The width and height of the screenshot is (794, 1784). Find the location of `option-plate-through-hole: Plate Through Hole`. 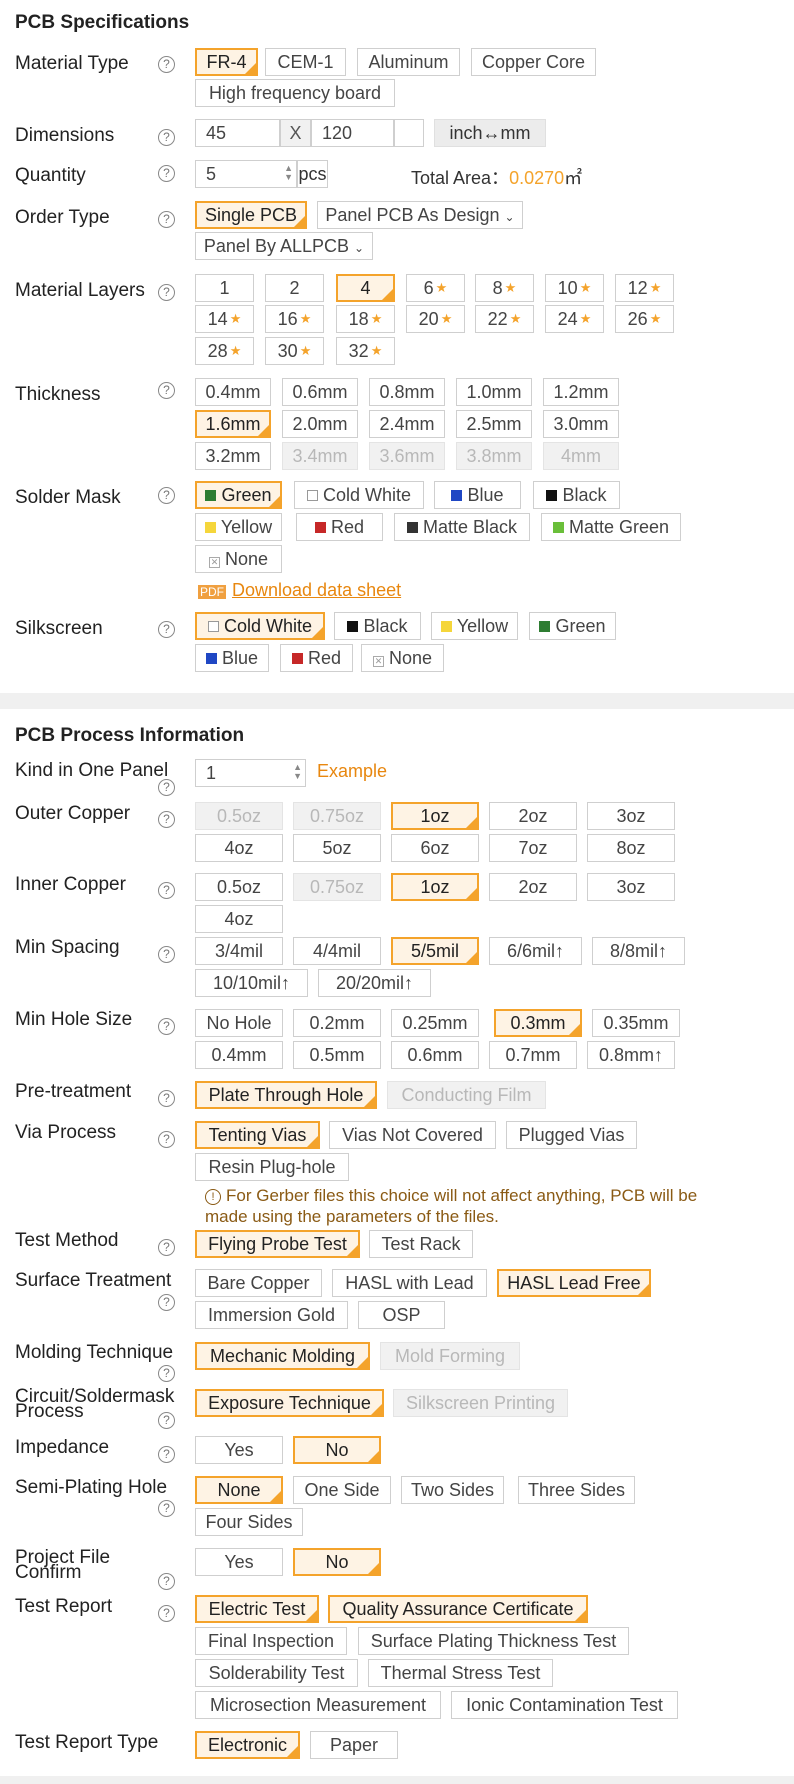

option-plate-through-hole: Plate Through Hole is located at coordinates (286, 1095).